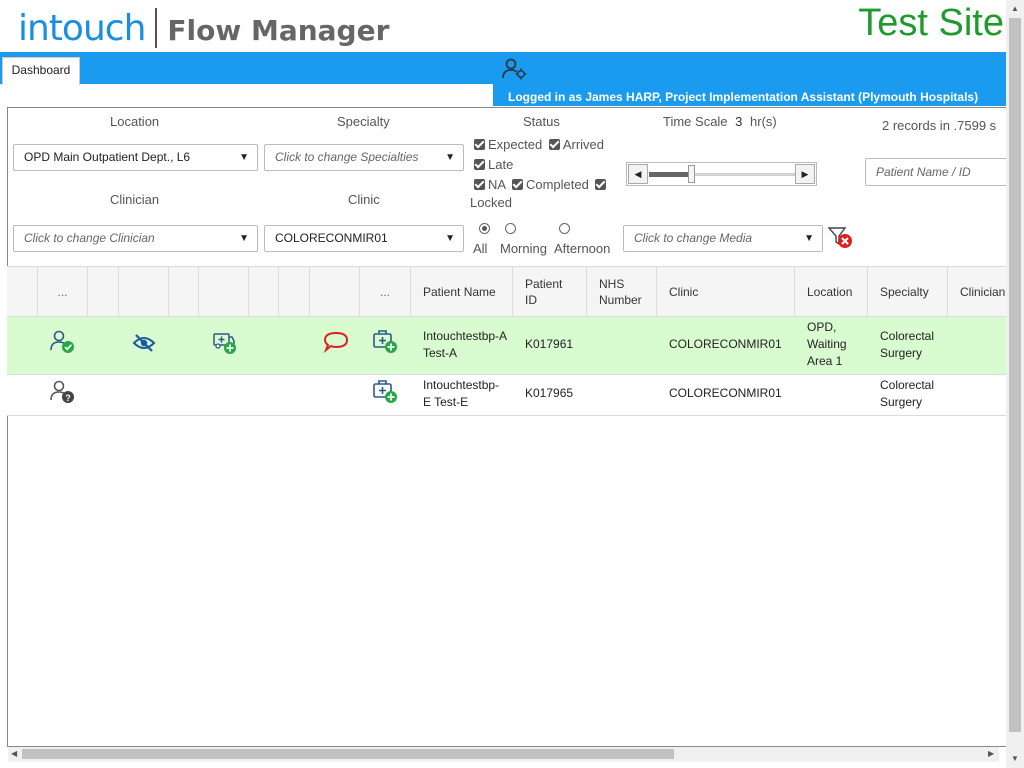 This screenshot has width=1024, height=768. I want to click on status-checkboxes-row-1: Expected Arrived, so click(539, 144).